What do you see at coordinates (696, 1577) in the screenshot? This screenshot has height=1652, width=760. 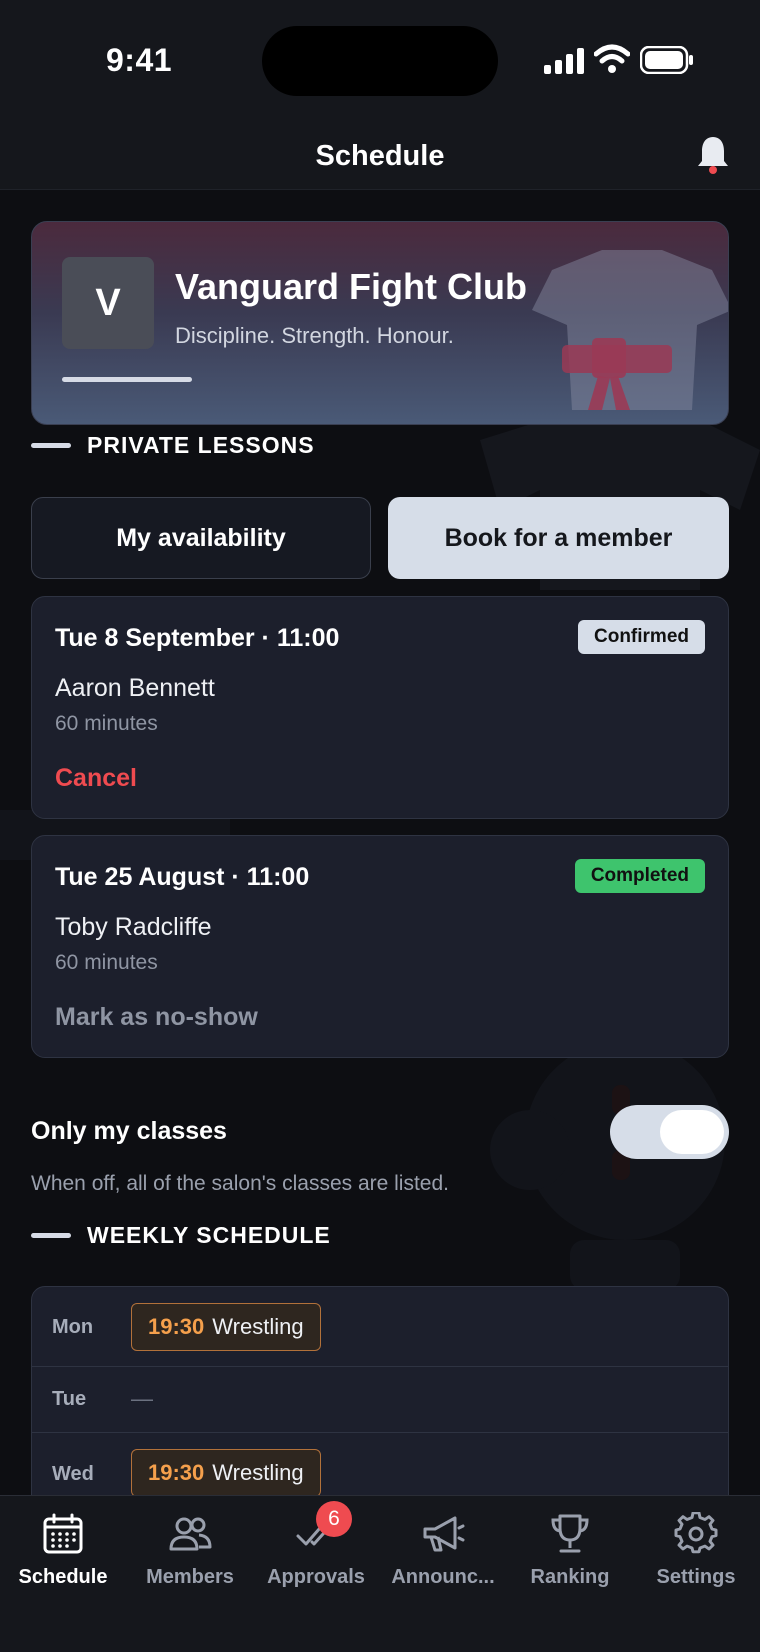 I see `tab-label: Settings` at bounding box center [696, 1577].